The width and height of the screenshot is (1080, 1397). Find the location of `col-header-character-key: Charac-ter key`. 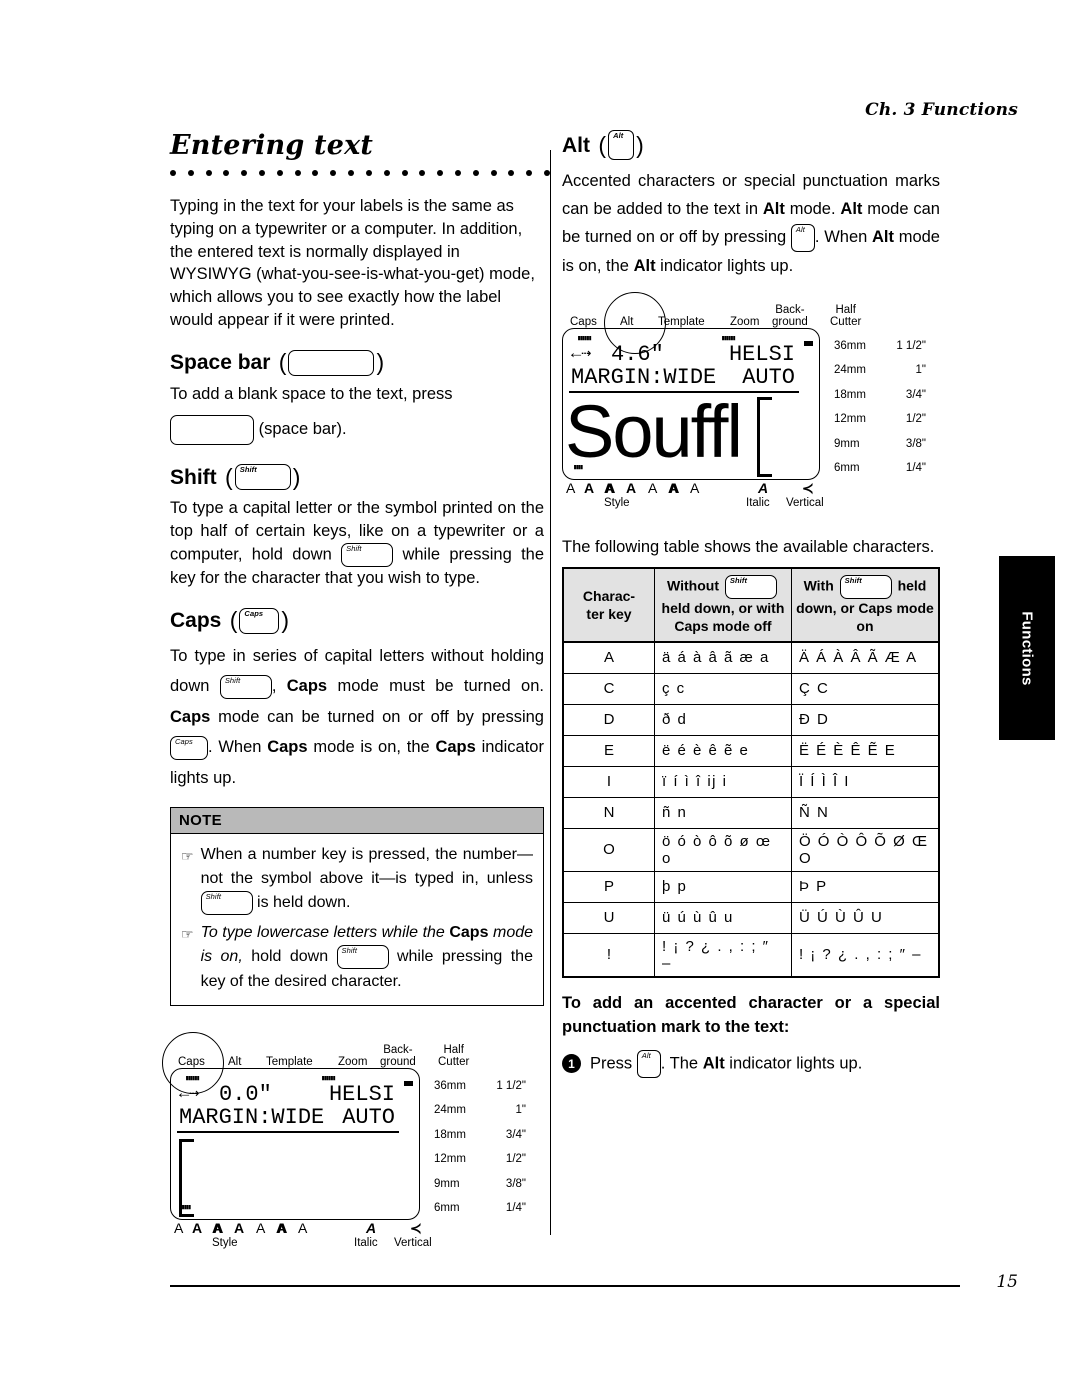

col-header-character-key: Charac-ter key is located at coordinates (608, 605).